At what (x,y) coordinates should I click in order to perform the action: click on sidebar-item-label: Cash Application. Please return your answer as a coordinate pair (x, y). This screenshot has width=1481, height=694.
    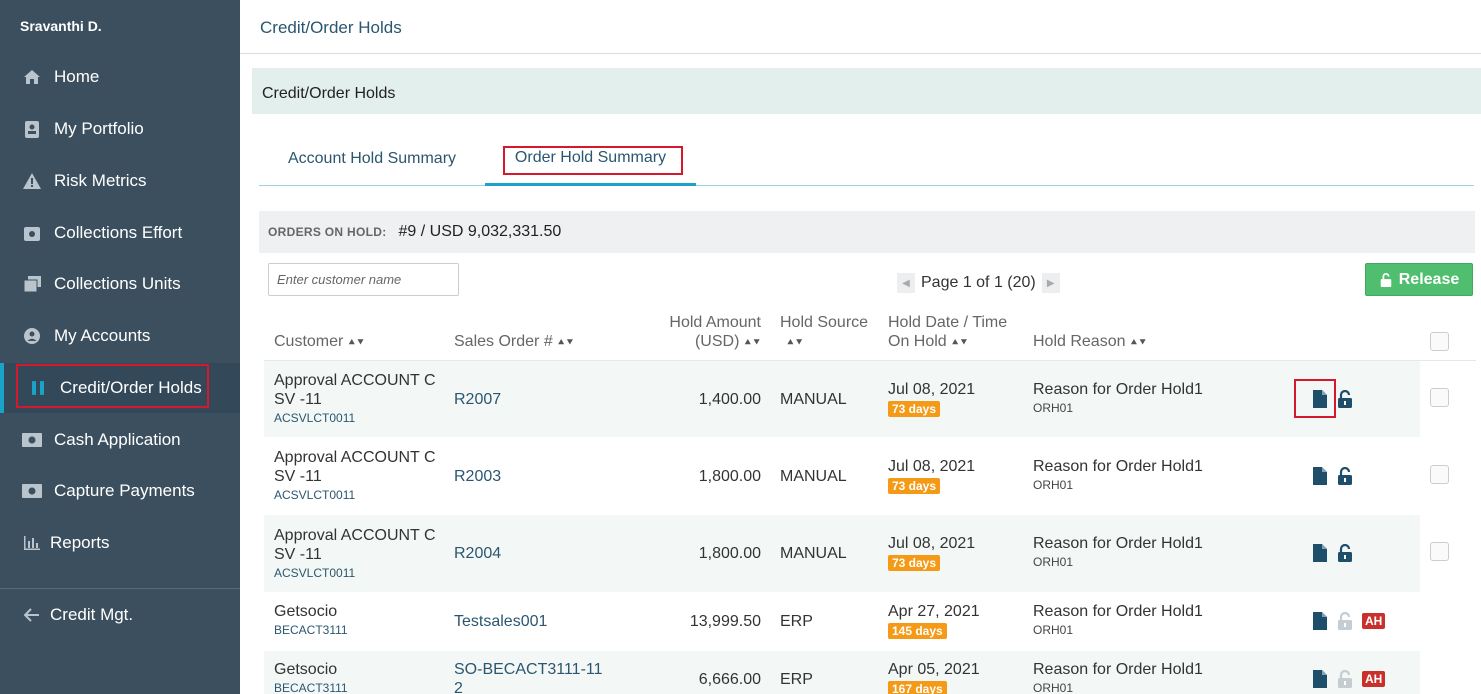
    Looking at the image, I should click on (117, 439).